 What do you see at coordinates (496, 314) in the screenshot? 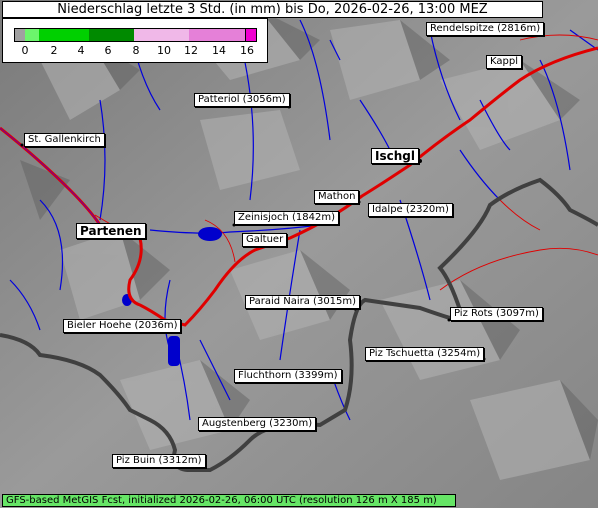
I see `place-label-piz-rots: Piz Rots (3097m)` at bounding box center [496, 314].